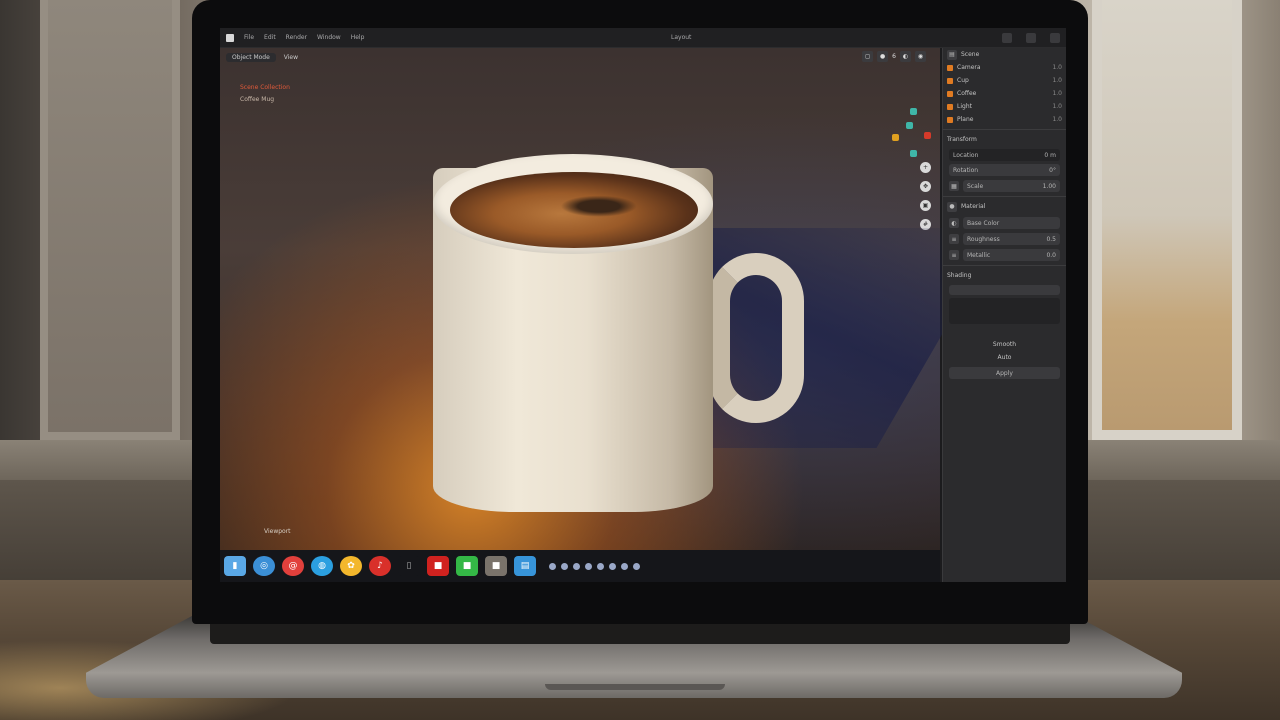 The height and width of the screenshot is (720, 1280). Describe the element at coordinates (920, 56) in the screenshot. I see `render-icon: ◉` at that location.